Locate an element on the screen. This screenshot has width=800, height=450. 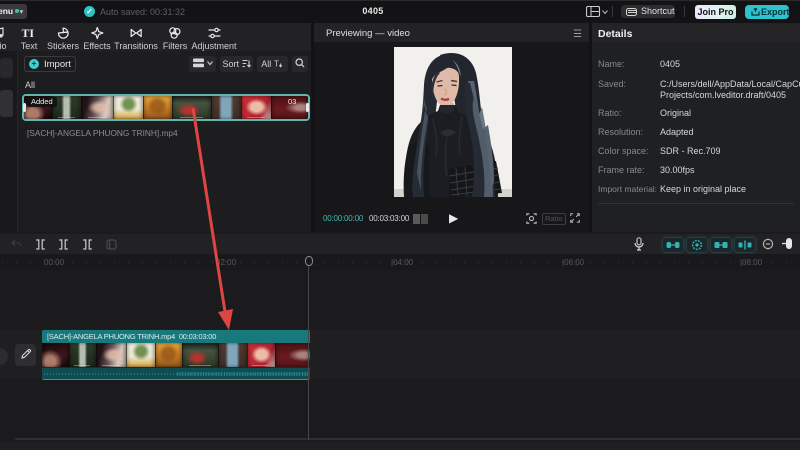
svg-text: TI is located at coordinates (28, 33).